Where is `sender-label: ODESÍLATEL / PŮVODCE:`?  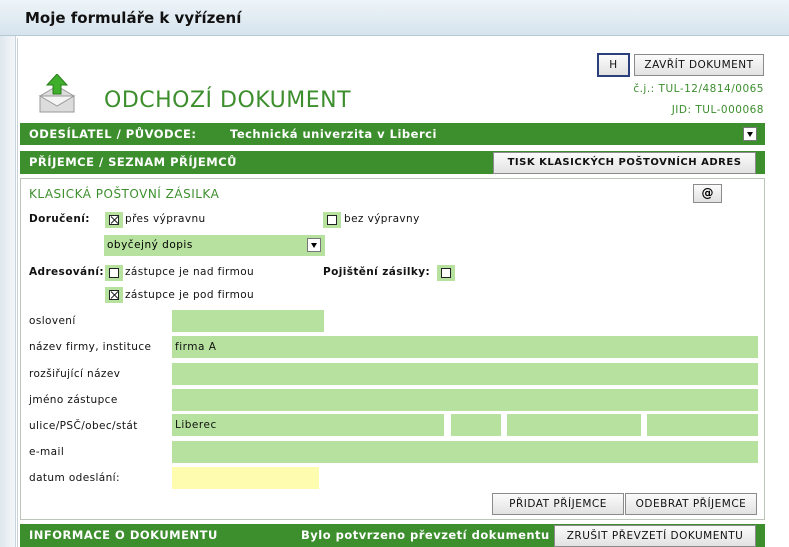 sender-label: ODESÍLATEL / PŮVODCE: is located at coordinates (113, 134).